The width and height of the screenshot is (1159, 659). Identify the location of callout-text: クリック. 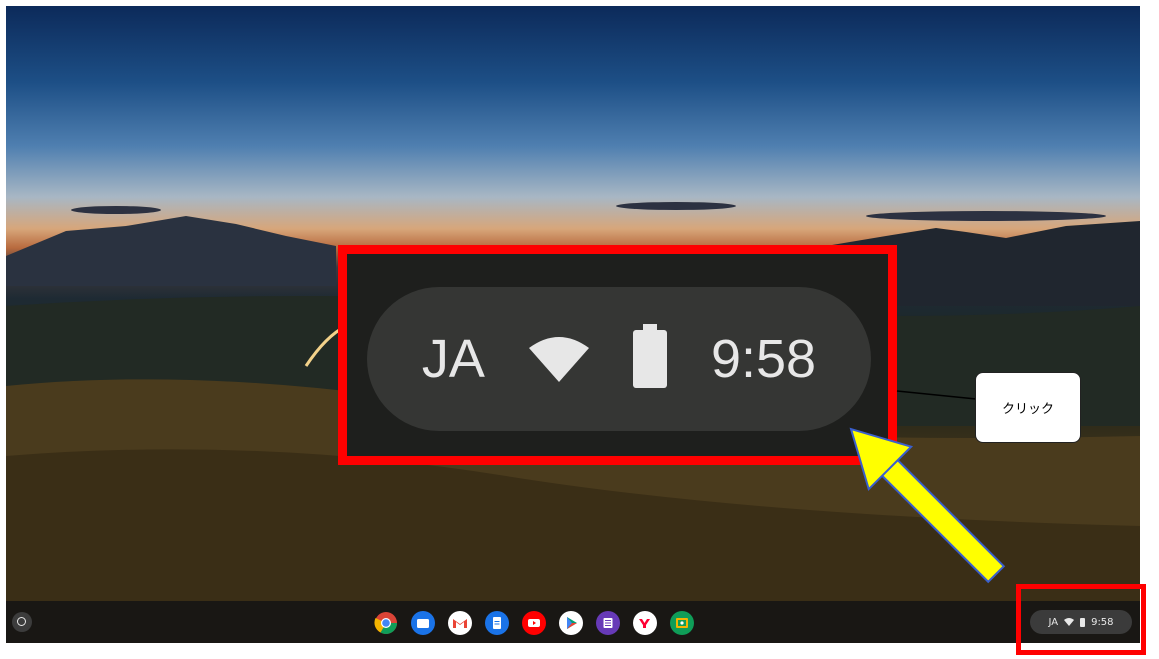
(1027, 409).